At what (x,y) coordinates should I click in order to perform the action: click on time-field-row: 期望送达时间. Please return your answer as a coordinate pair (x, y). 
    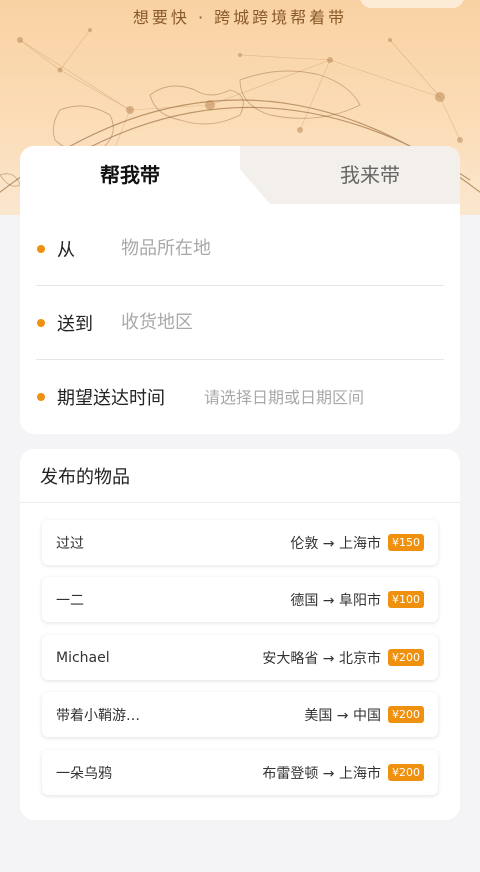
    Looking at the image, I should click on (240, 397).